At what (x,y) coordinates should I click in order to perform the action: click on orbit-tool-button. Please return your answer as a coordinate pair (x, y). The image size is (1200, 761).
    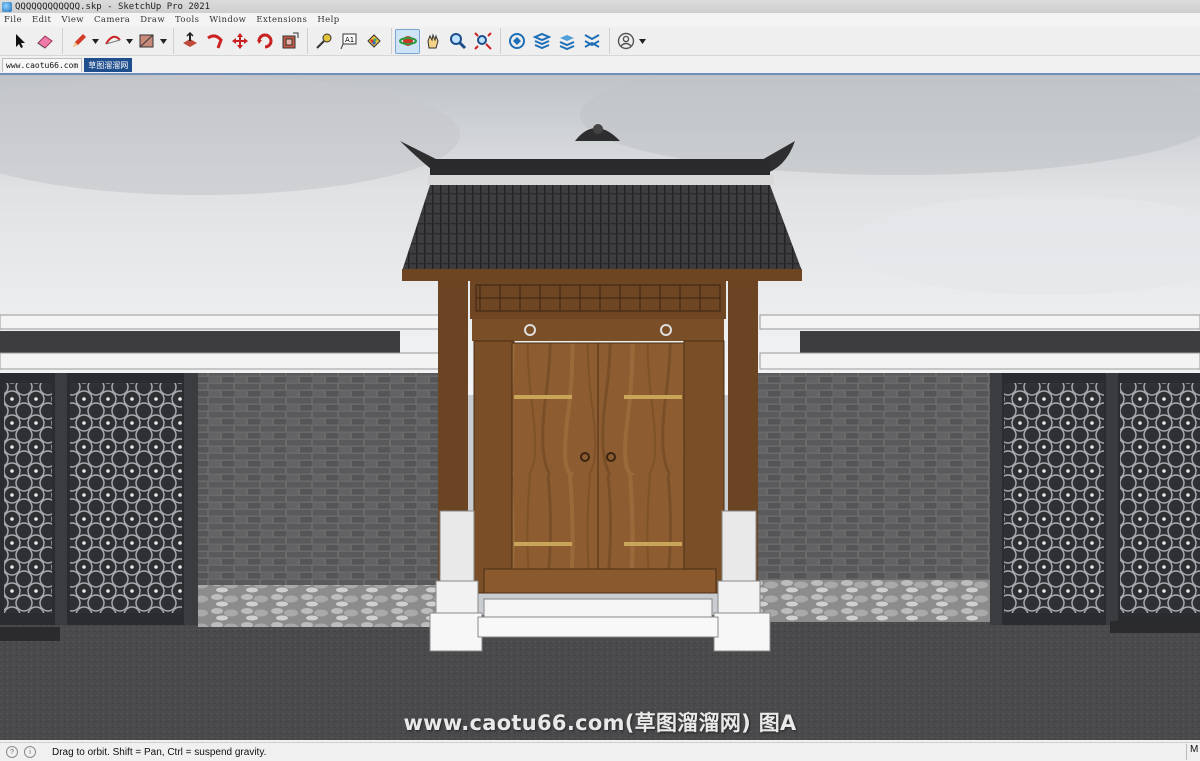
    Looking at the image, I should click on (407, 41).